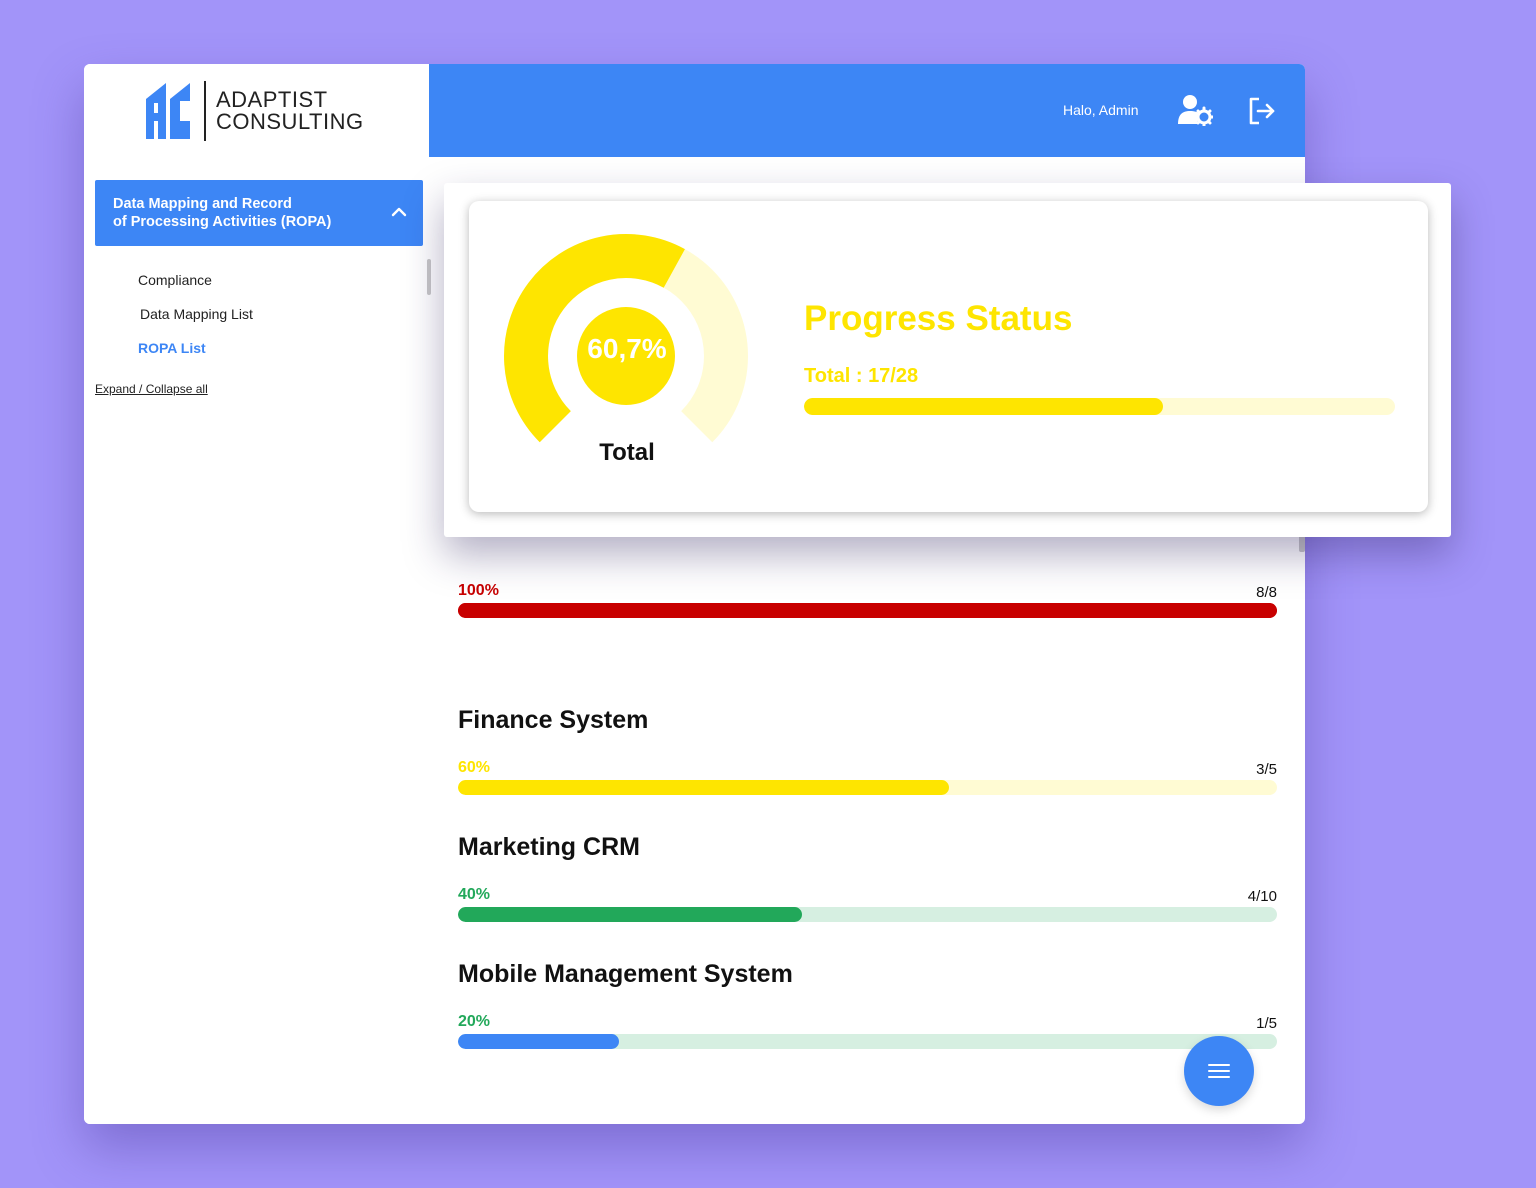 Image resolution: width=1536 pixels, height=1188 pixels. Describe the element at coordinates (1262, 896) in the screenshot. I see `system-count: 4/10` at that location.